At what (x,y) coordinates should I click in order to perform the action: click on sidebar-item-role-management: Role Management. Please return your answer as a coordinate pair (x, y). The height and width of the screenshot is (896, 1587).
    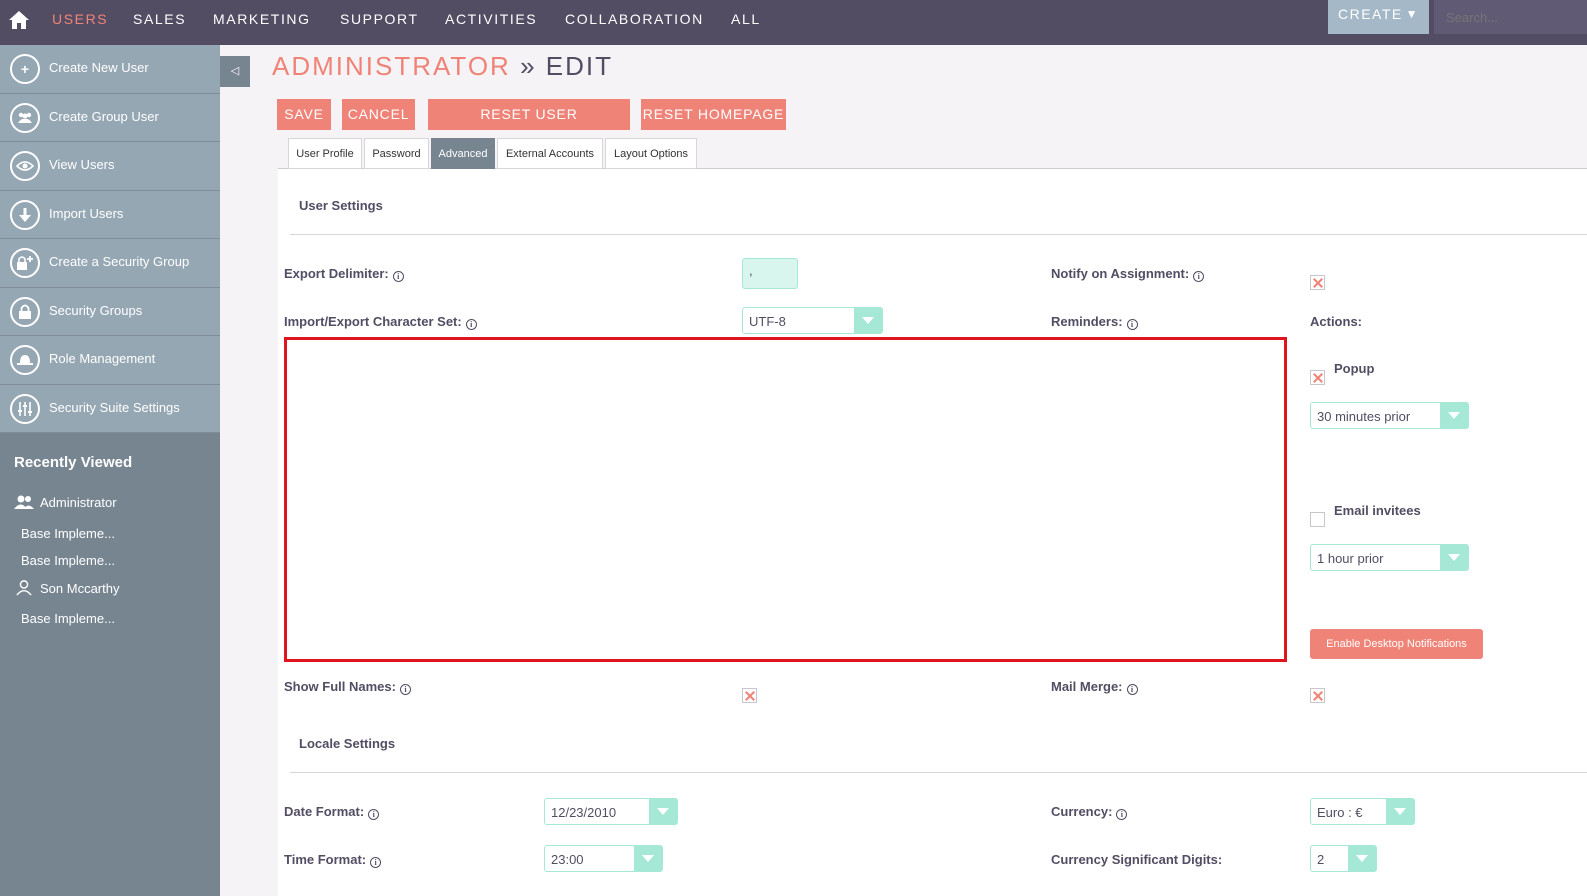
    Looking at the image, I should click on (110, 360).